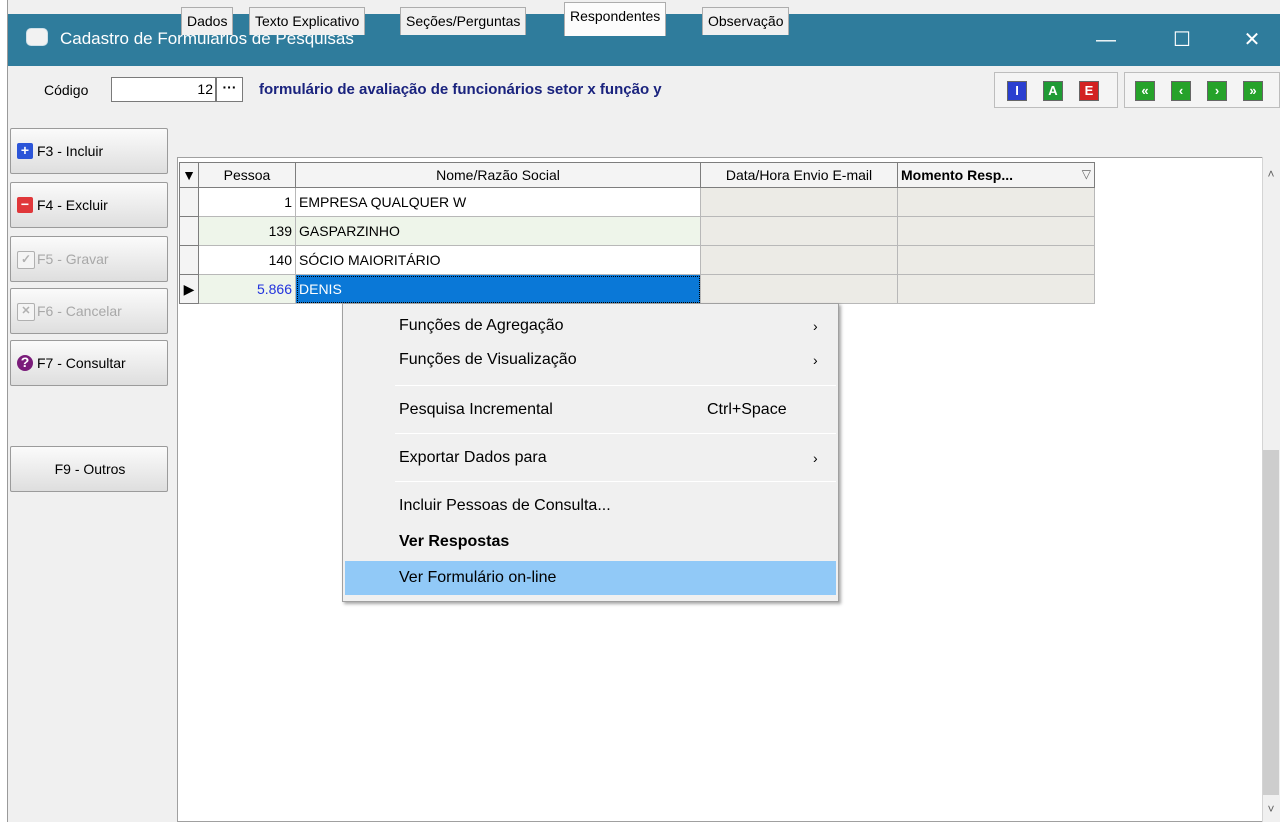 This screenshot has width=1280, height=822. Describe the element at coordinates (615, 19) in the screenshot. I see `tab-respondentes: Respondentes` at that location.